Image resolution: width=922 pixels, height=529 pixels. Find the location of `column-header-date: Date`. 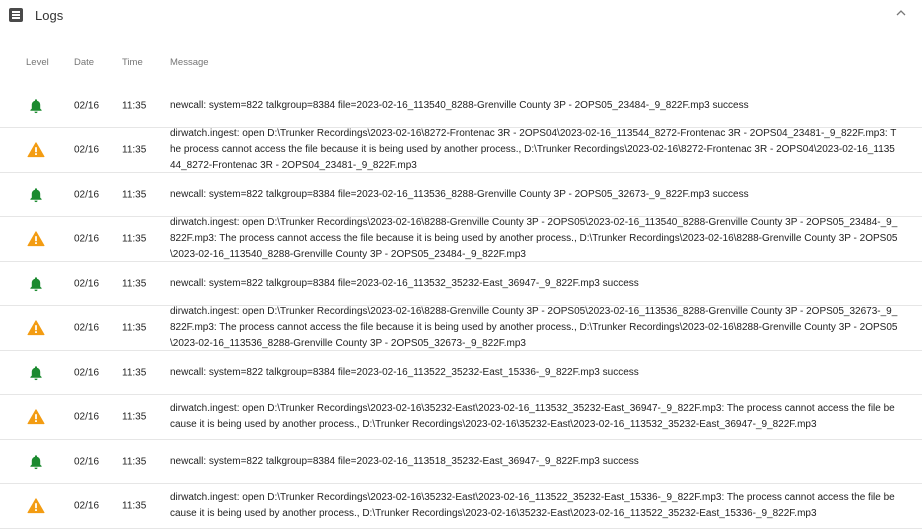

column-header-date: Date is located at coordinates (84, 62).